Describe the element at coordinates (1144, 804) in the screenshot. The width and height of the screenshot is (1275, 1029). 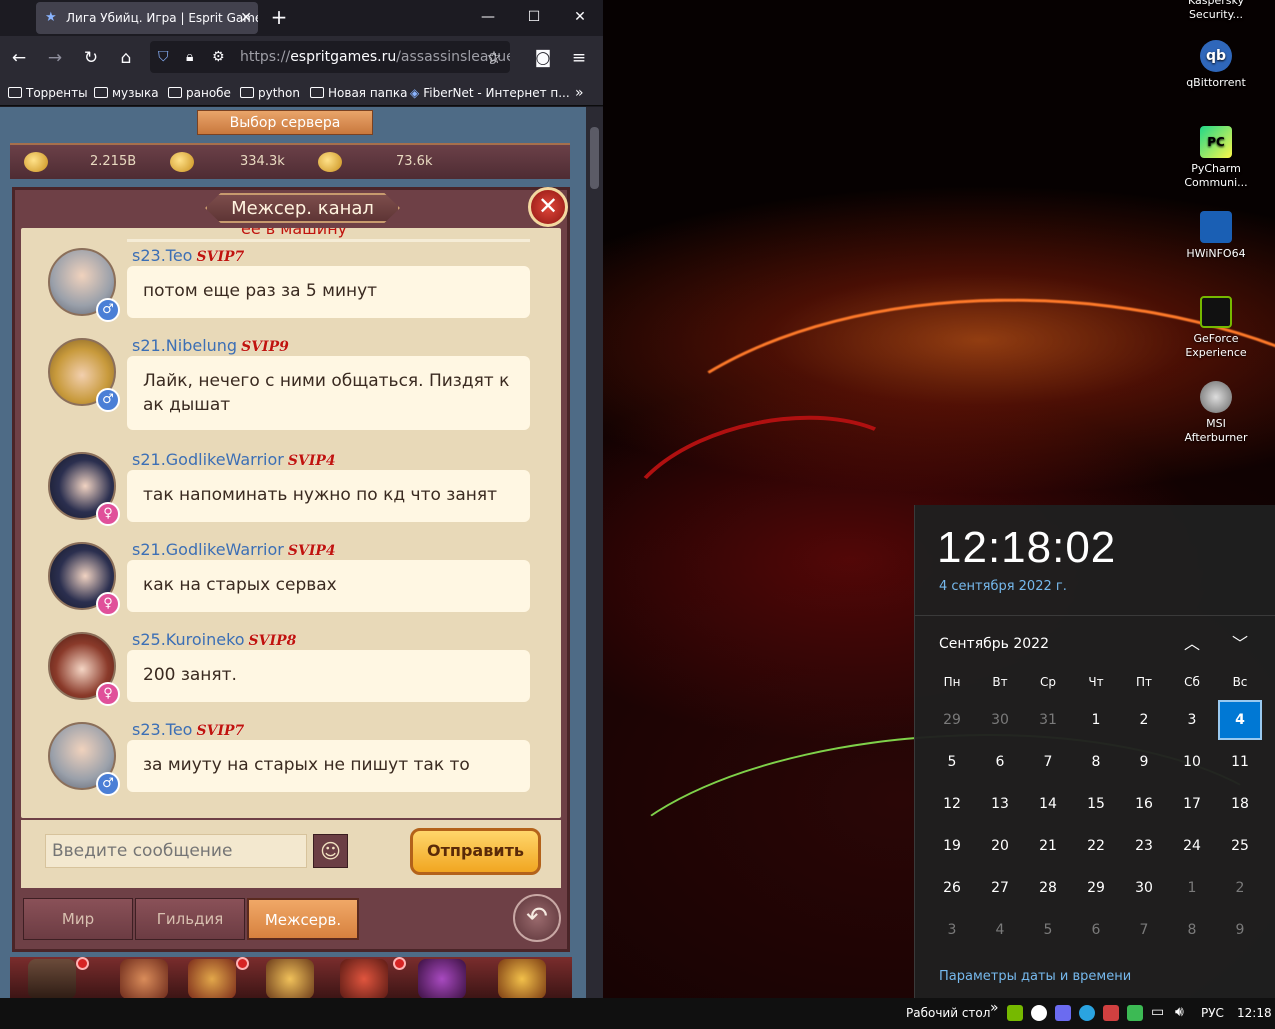
I see `calendar-day: 16` at that location.